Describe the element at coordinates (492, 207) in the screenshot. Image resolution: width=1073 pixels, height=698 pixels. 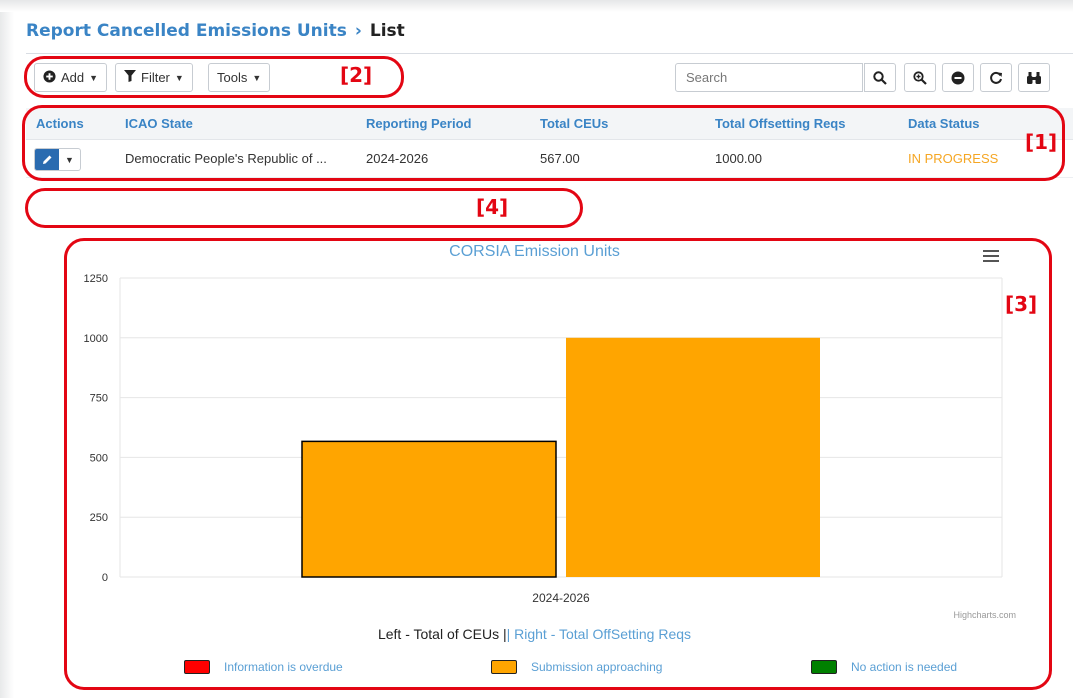
I see `annotation-label-4: [4]` at that location.